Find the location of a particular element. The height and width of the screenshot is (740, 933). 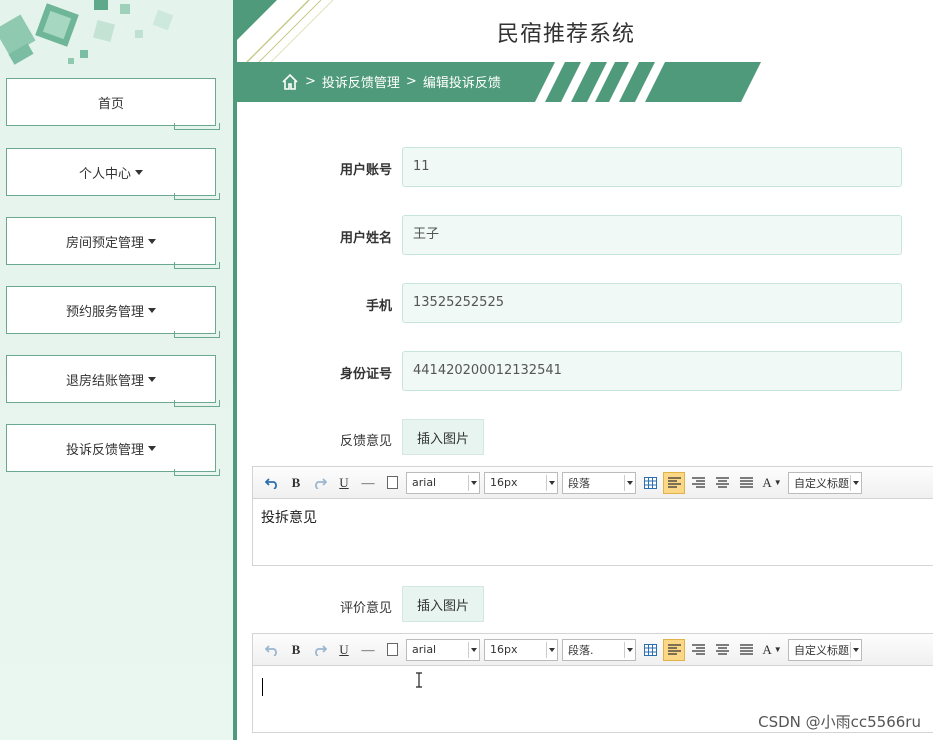

sidebar-item-label: 投诉反馈管理 is located at coordinates (104, 450).